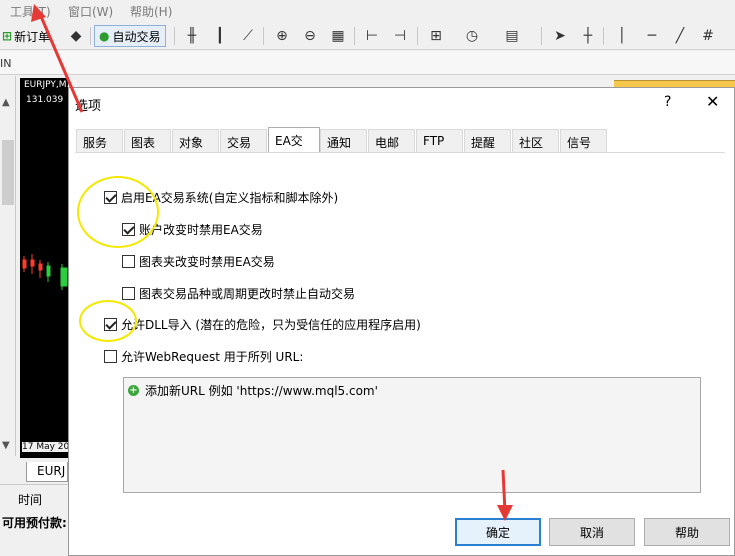  Describe the element at coordinates (57, 58) in the screenshot. I see `arrow-to-tools-menu` at that location.